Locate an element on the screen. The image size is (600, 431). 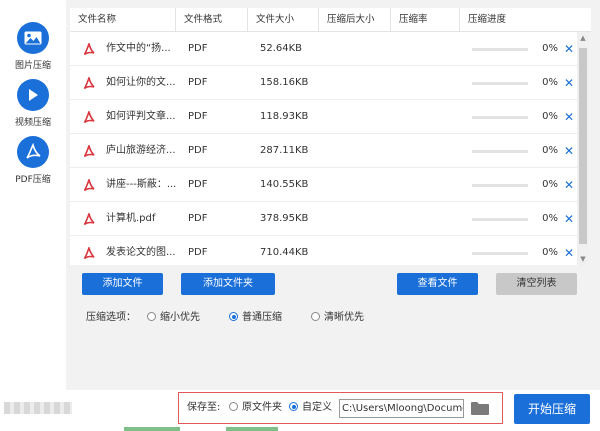
table-row: 如何评判文章... PDF 118.93KB 0% ✕ is located at coordinates (327, 117).